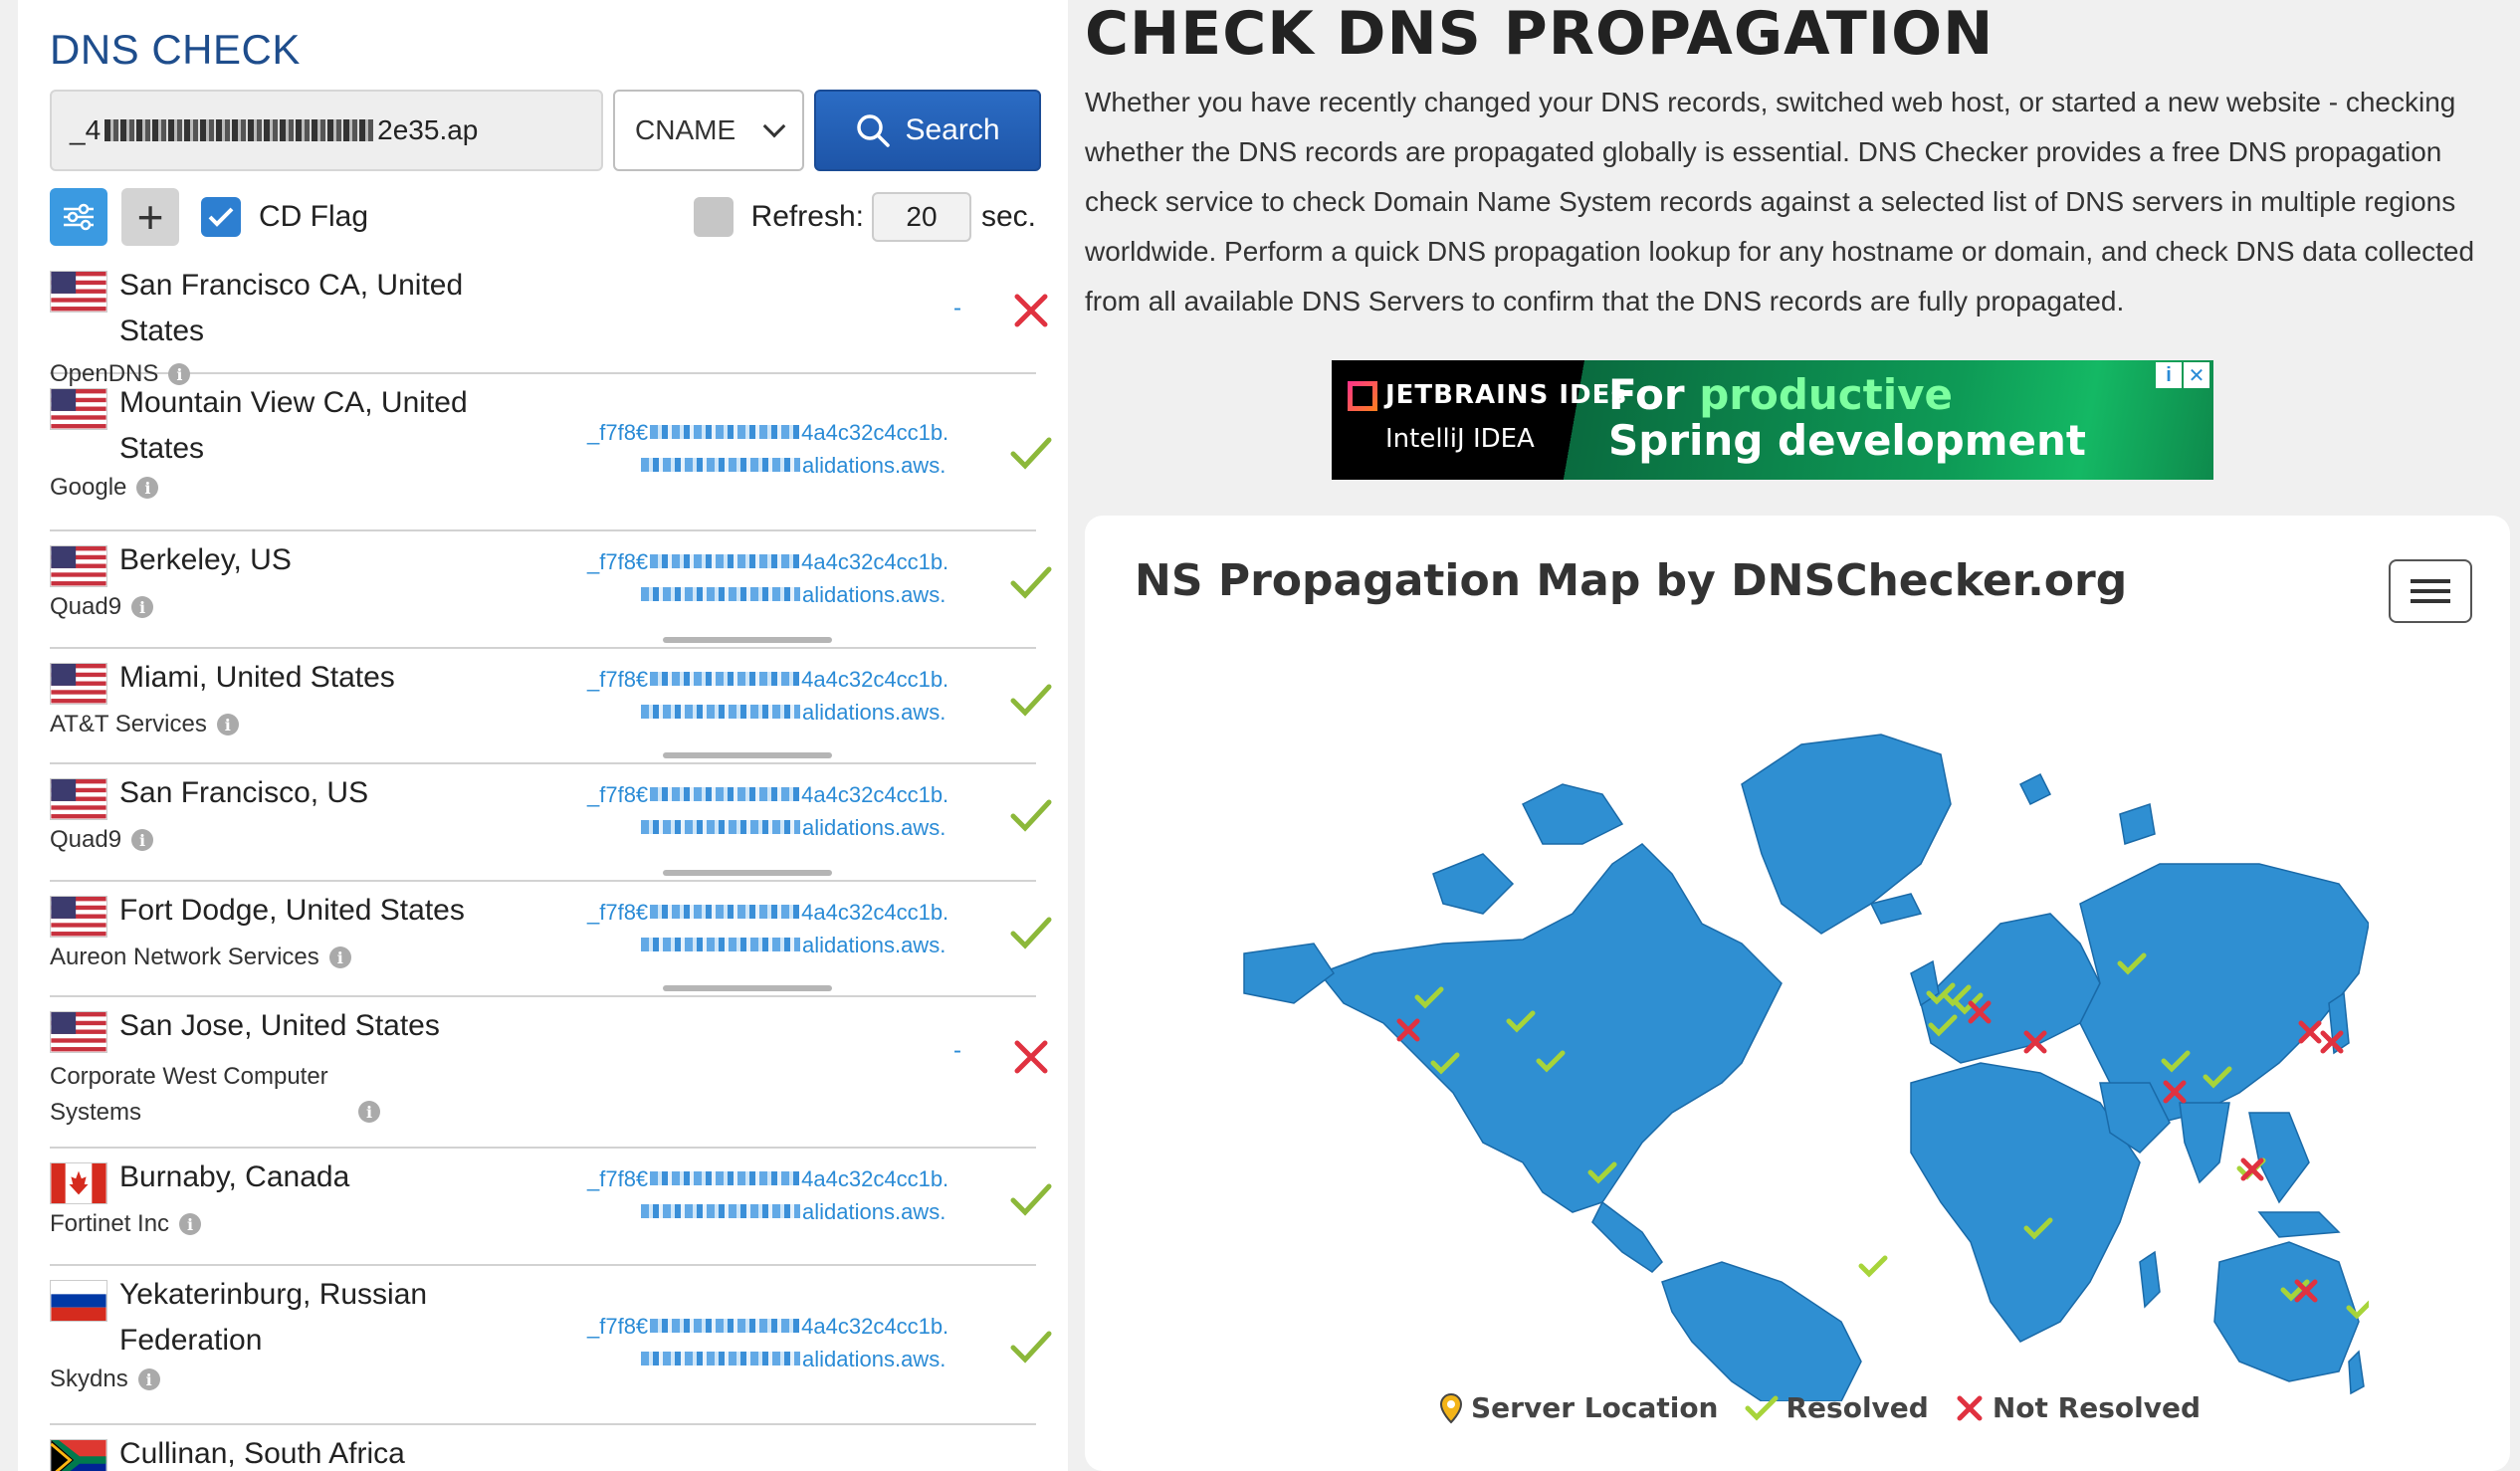  Describe the element at coordinates (1847, 440) in the screenshot. I see `ad-tagline-line2: Spring development` at that location.